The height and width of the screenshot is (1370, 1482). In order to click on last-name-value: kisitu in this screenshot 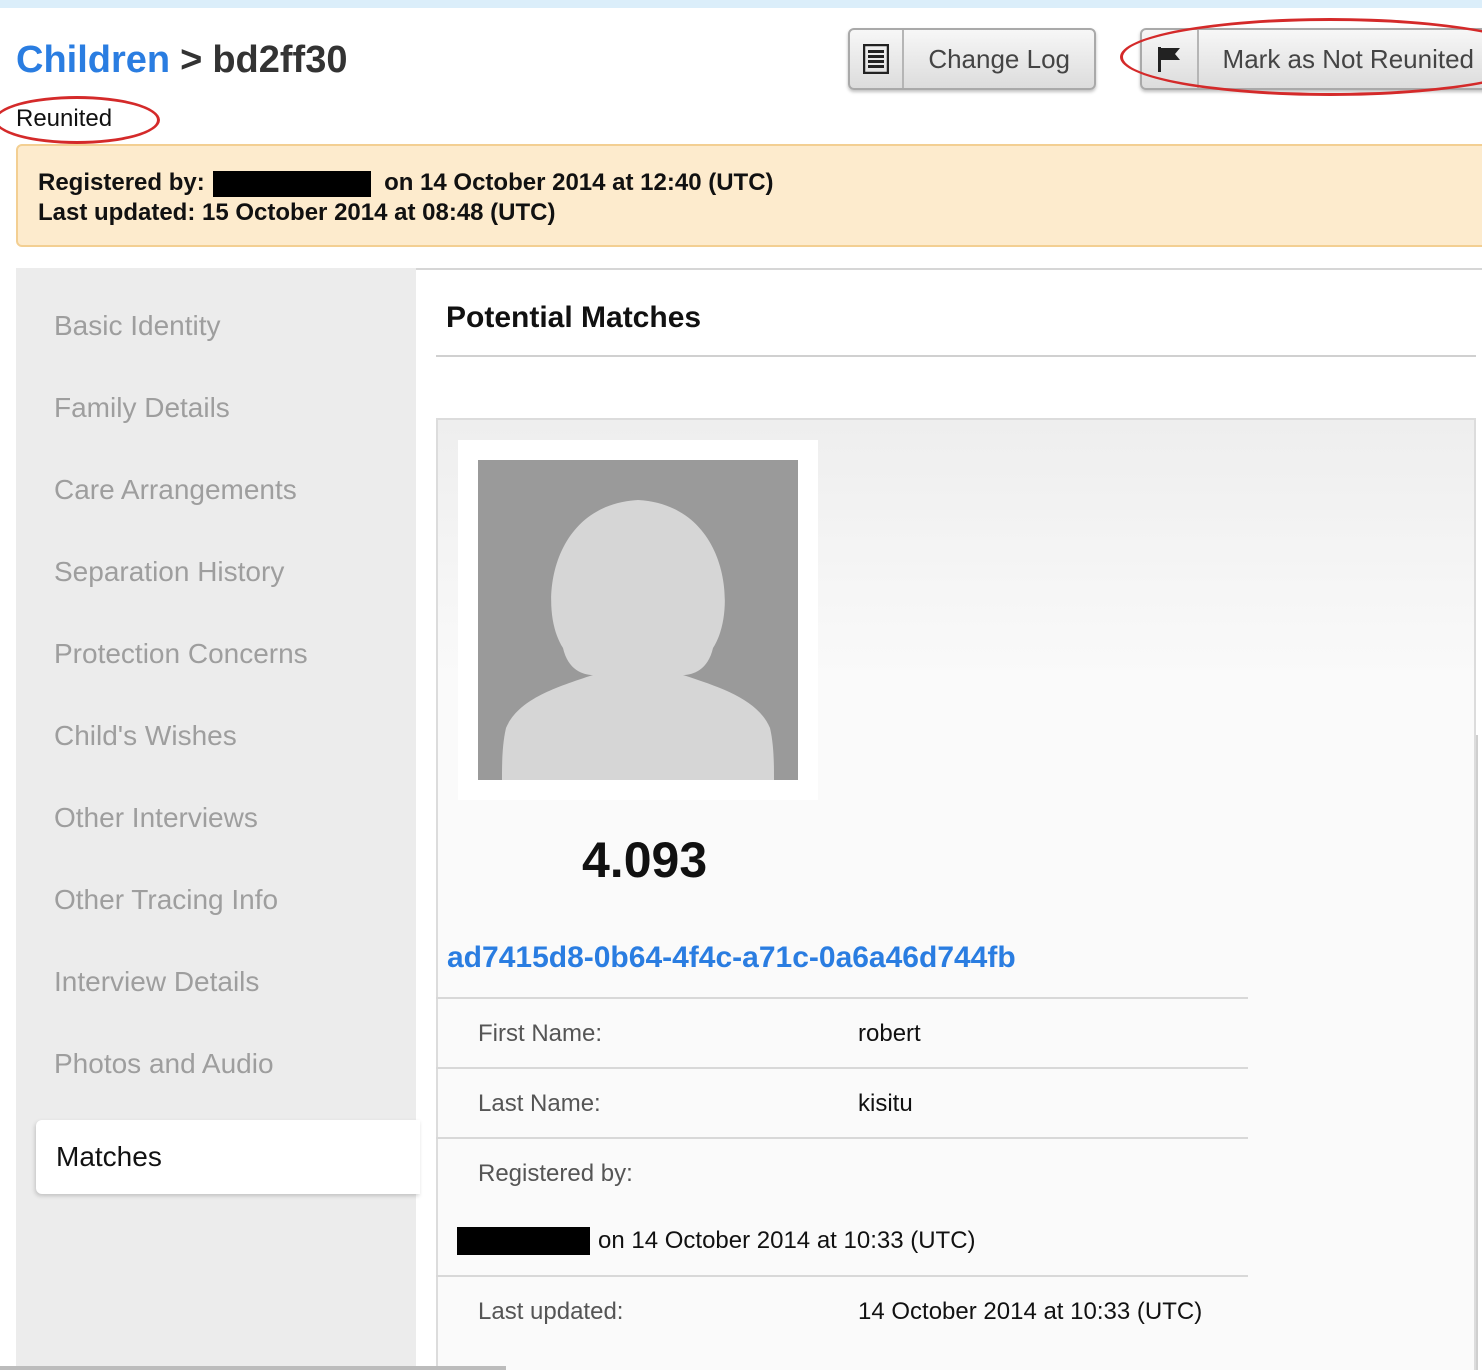, I will do `click(885, 1103)`.